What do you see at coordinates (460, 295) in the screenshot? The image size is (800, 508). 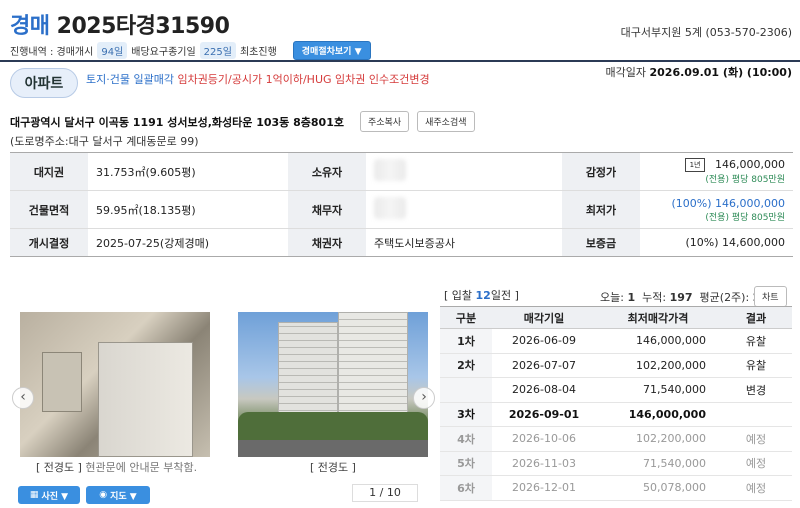 I see `bid-head-pre: [ 입찰` at bounding box center [460, 295].